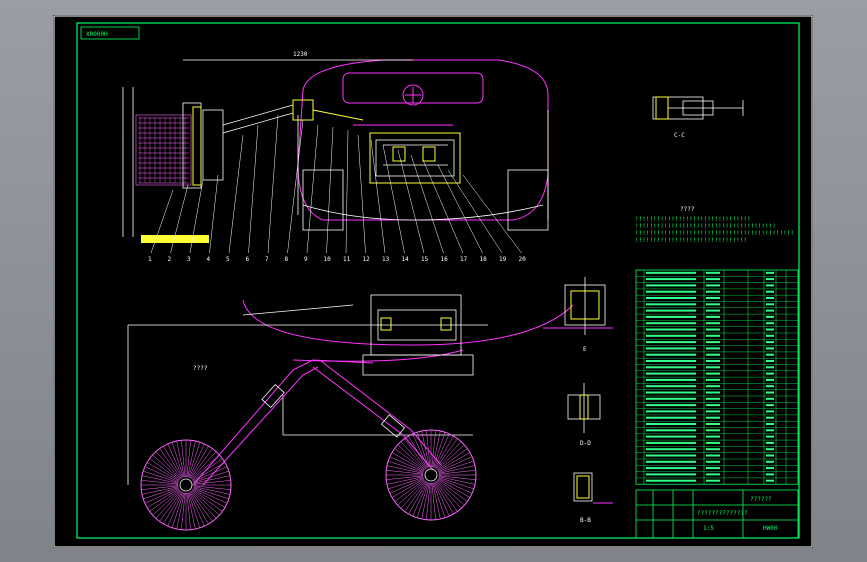  I want to click on part-number: 19, so click(503, 259).